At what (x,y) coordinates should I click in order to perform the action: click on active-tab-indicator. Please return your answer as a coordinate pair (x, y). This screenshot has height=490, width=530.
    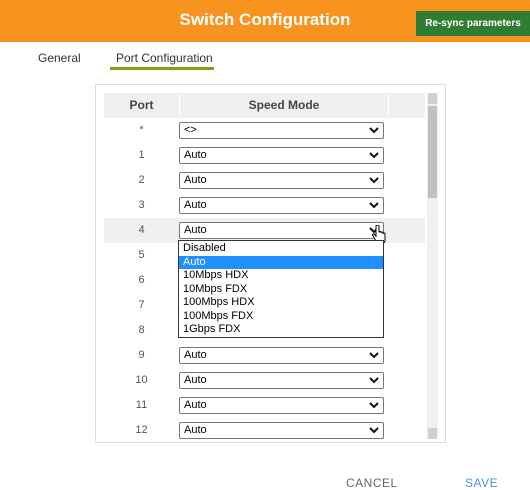
    Looking at the image, I should click on (162, 68).